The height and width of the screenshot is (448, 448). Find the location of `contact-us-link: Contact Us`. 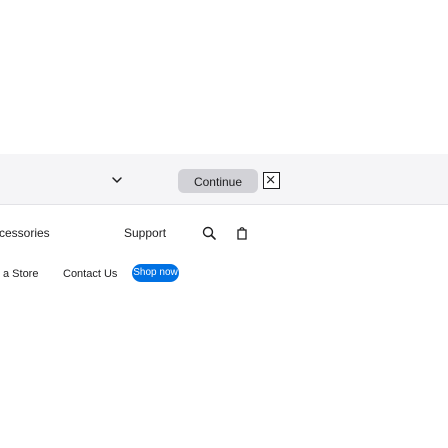

contact-us-link: Contact Us is located at coordinates (90, 274).